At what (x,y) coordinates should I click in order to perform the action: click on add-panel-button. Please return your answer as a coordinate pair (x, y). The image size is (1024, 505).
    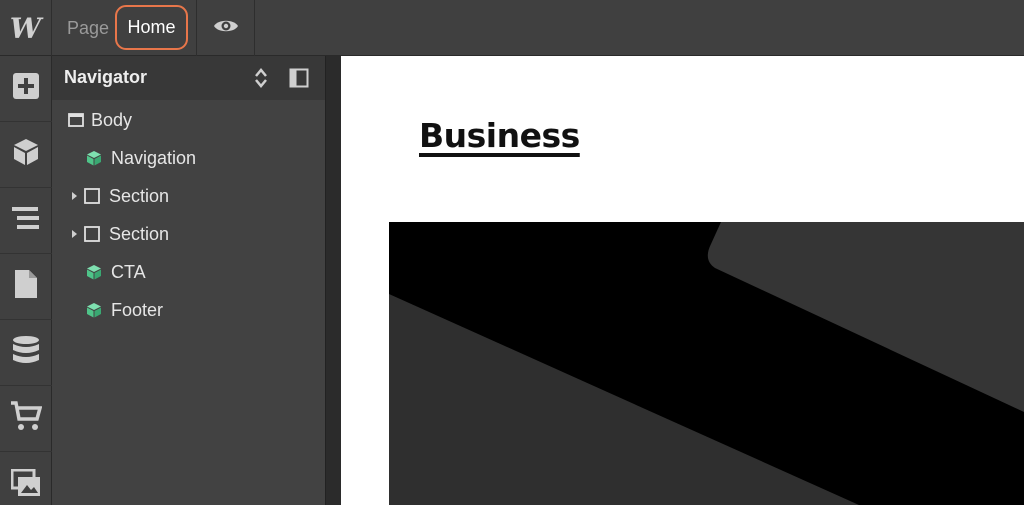
    Looking at the image, I should click on (26, 89).